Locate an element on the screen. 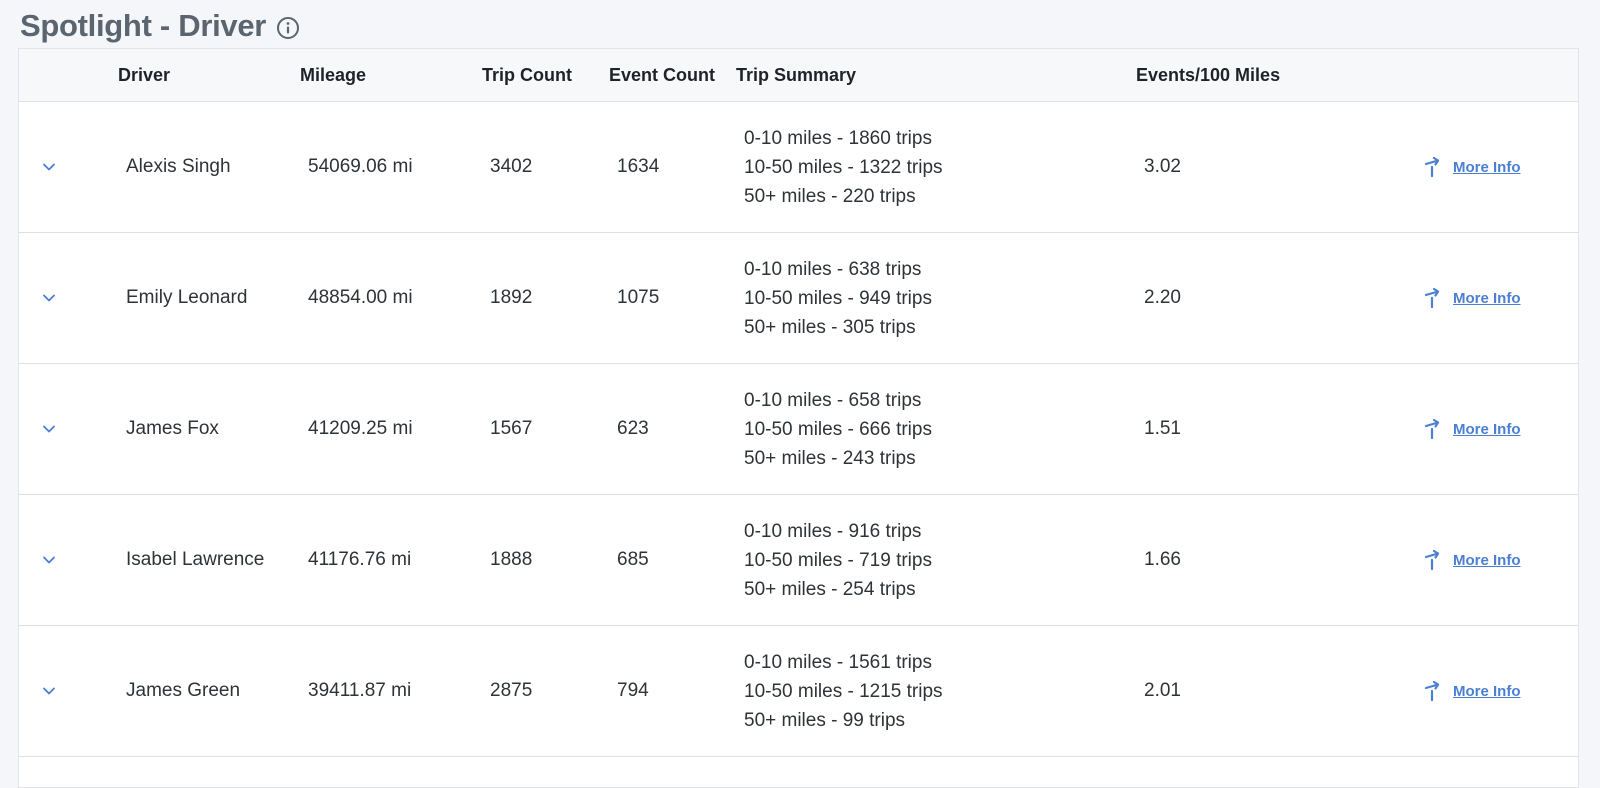  trip-summary-line: 0-10 miles - 1561 trips is located at coordinates (838, 662).